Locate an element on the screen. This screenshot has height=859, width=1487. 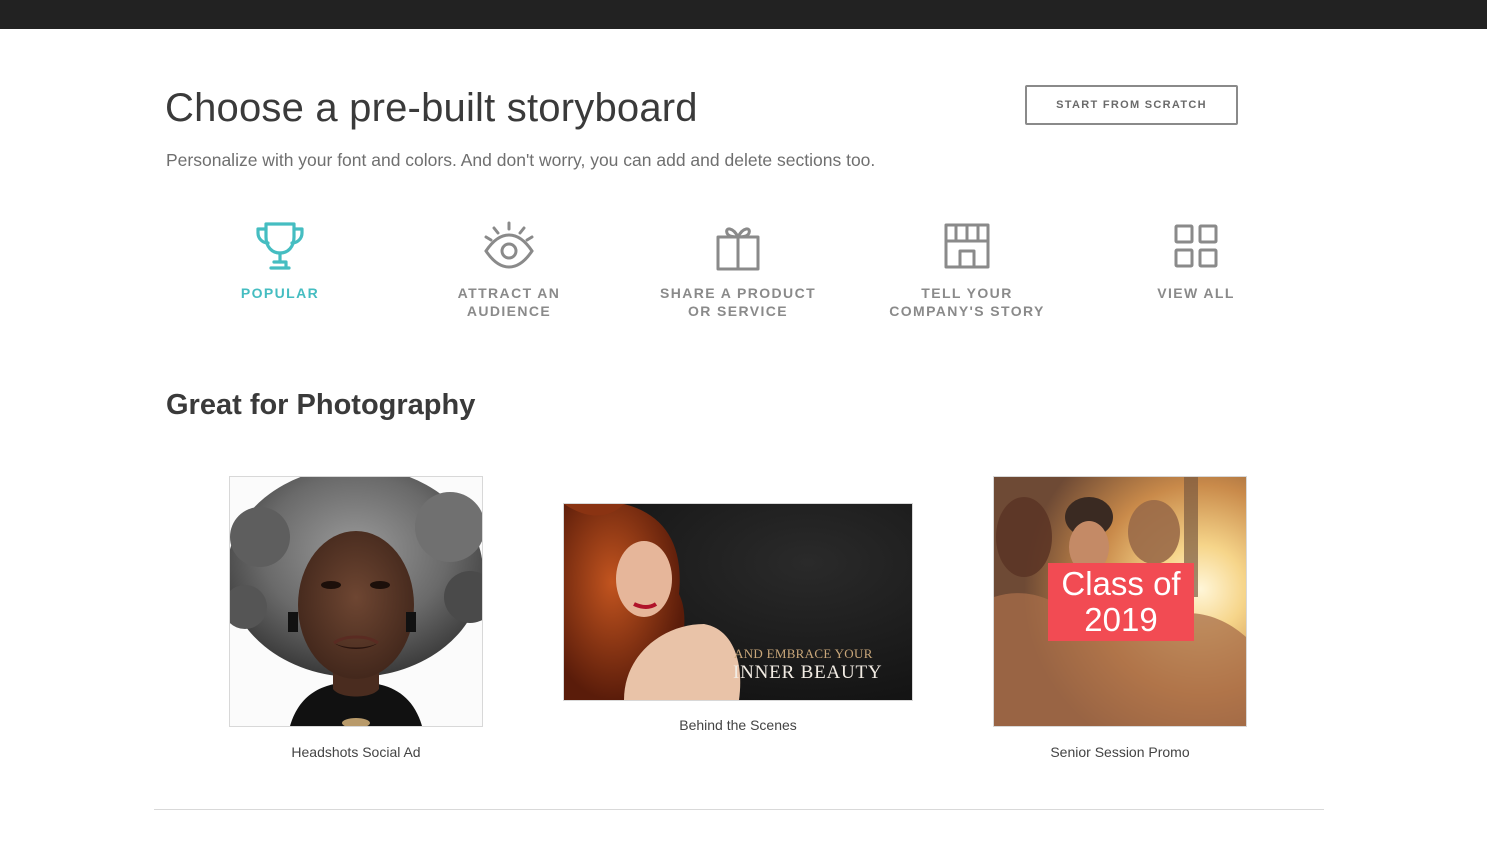
category-share-a-product: SHARE A PRODUCT OR SERVICE is located at coordinates (738, 269).